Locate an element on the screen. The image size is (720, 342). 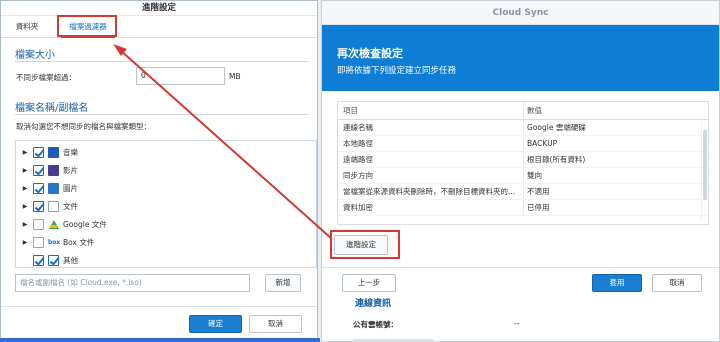
table-row: 同步方向 雙向 is located at coordinates (523, 176).